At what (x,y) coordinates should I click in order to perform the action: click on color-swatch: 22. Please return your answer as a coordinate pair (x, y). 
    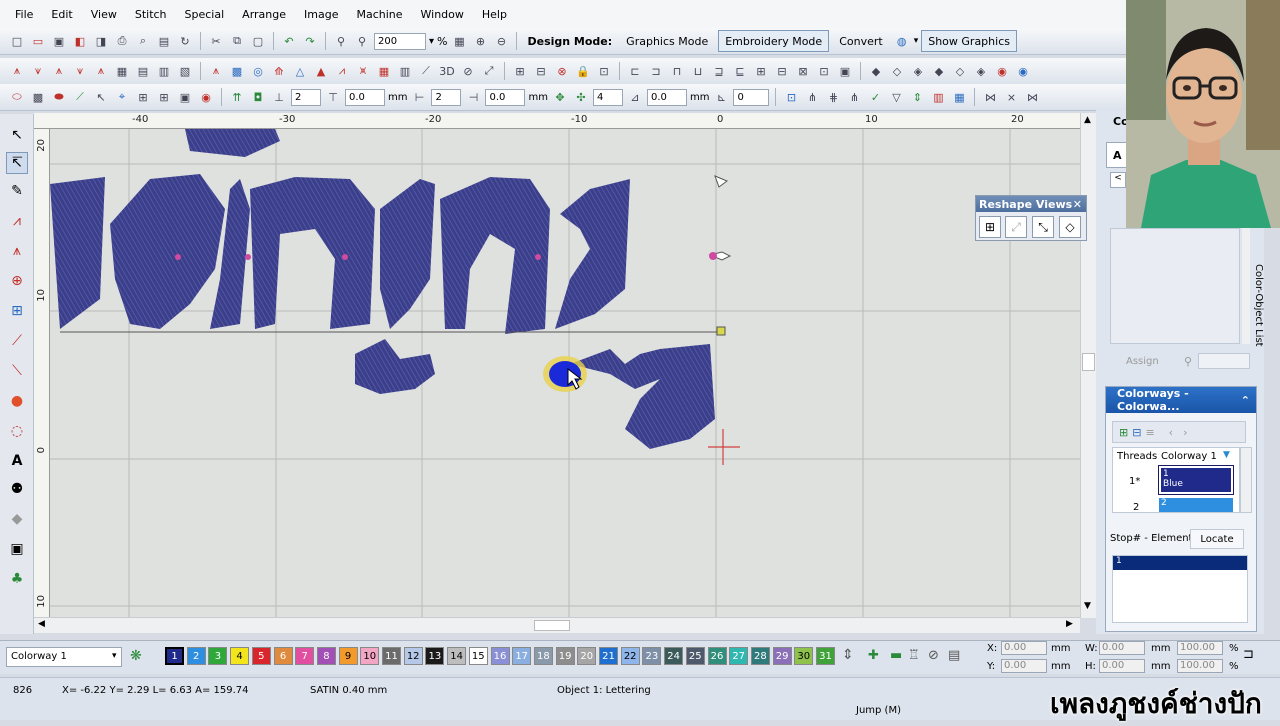
    Looking at the image, I should click on (630, 656).